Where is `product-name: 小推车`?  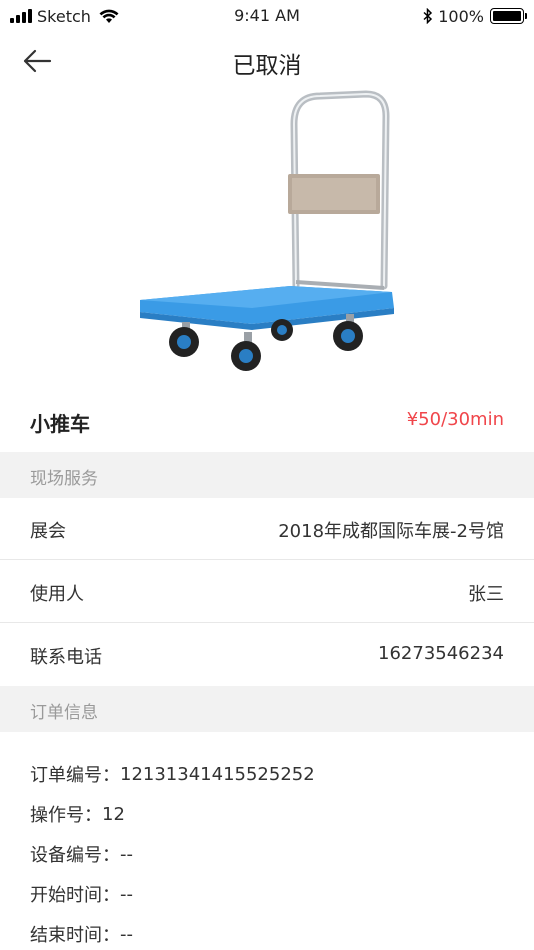
product-name: 小推车 is located at coordinates (60, 424).